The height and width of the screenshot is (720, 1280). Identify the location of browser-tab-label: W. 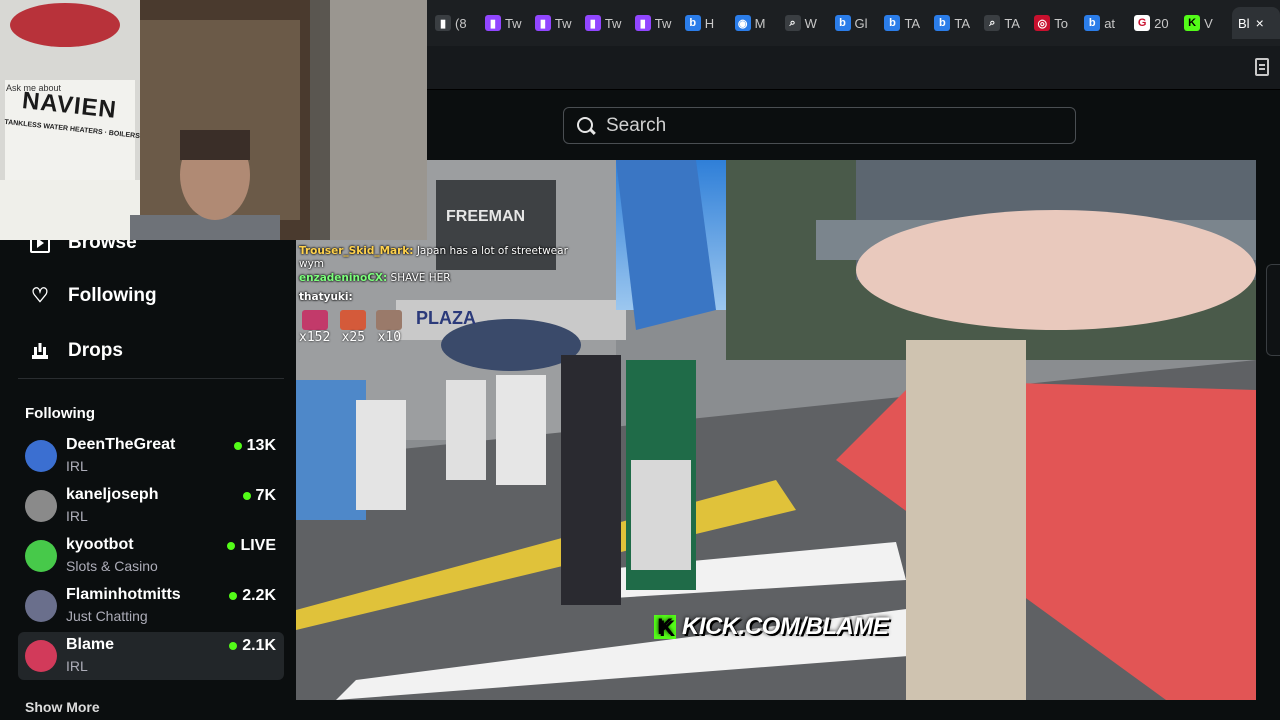
(810, 23).